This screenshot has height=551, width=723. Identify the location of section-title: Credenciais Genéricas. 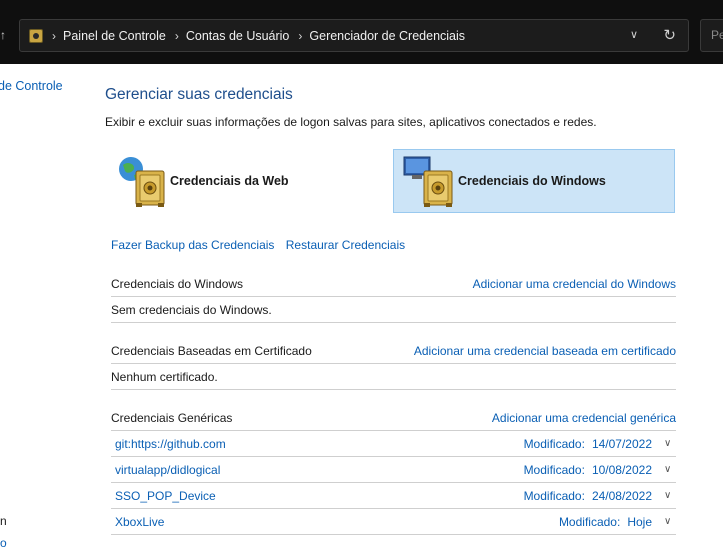
(172, 417).